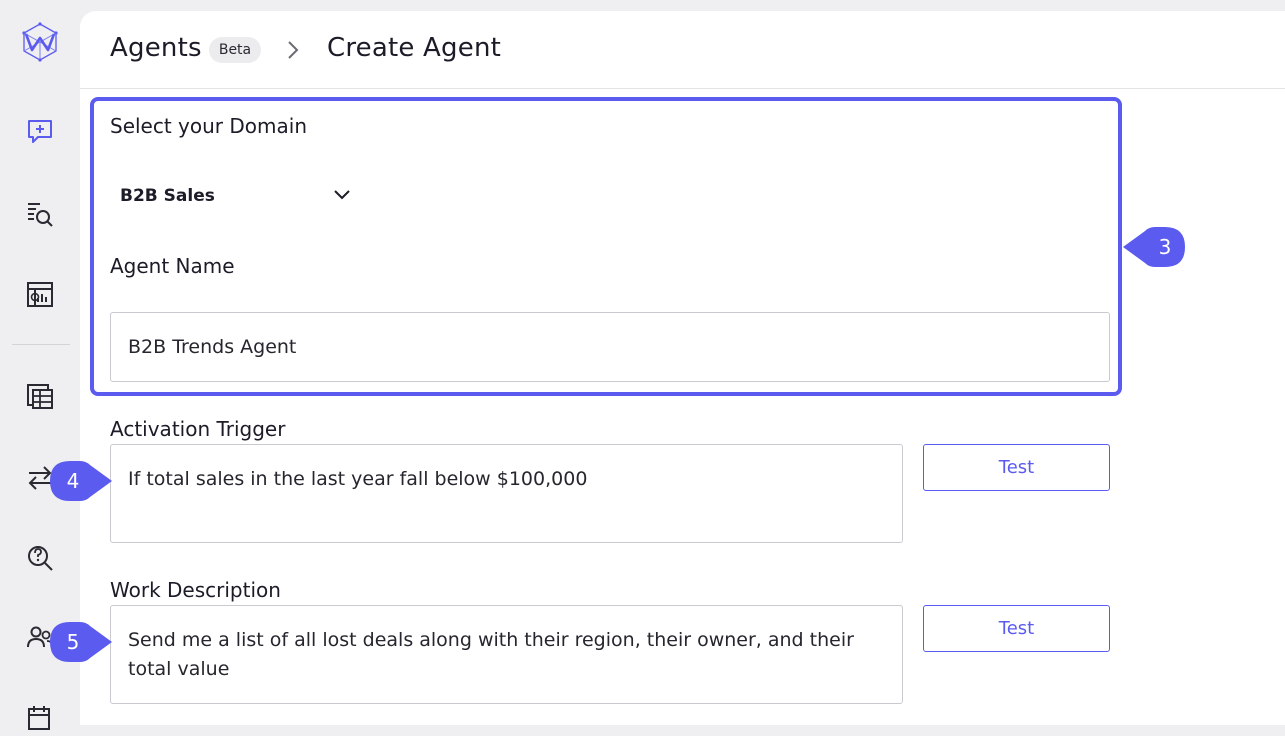 Image resolution: width=1285 pixels, height=736 pixels. I want to click on trigger-test-button: Test, so click(1016, 467).